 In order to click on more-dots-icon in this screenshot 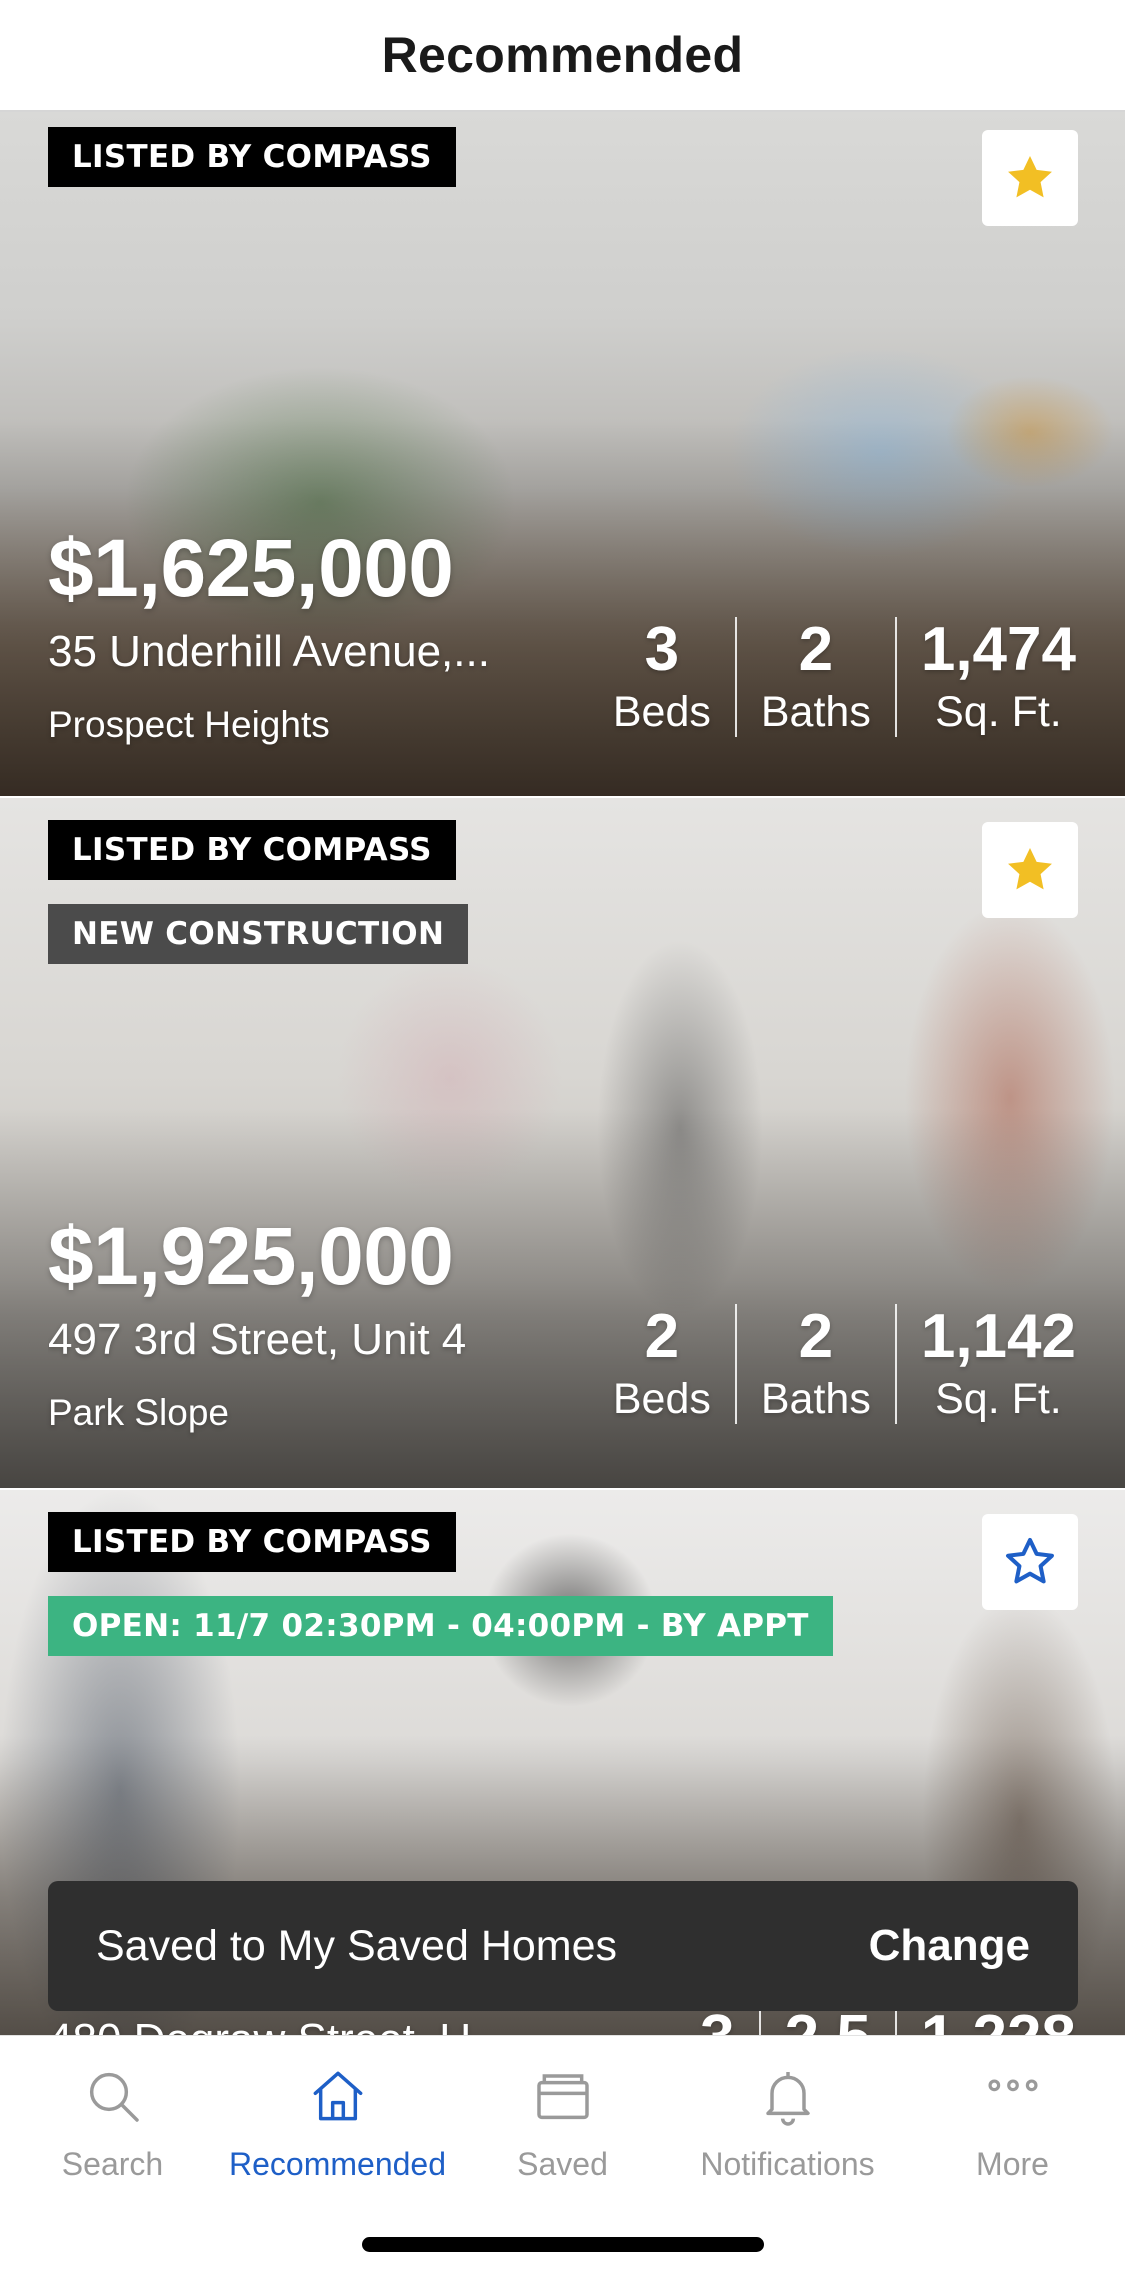, I will do `click(1012, 2085)`.